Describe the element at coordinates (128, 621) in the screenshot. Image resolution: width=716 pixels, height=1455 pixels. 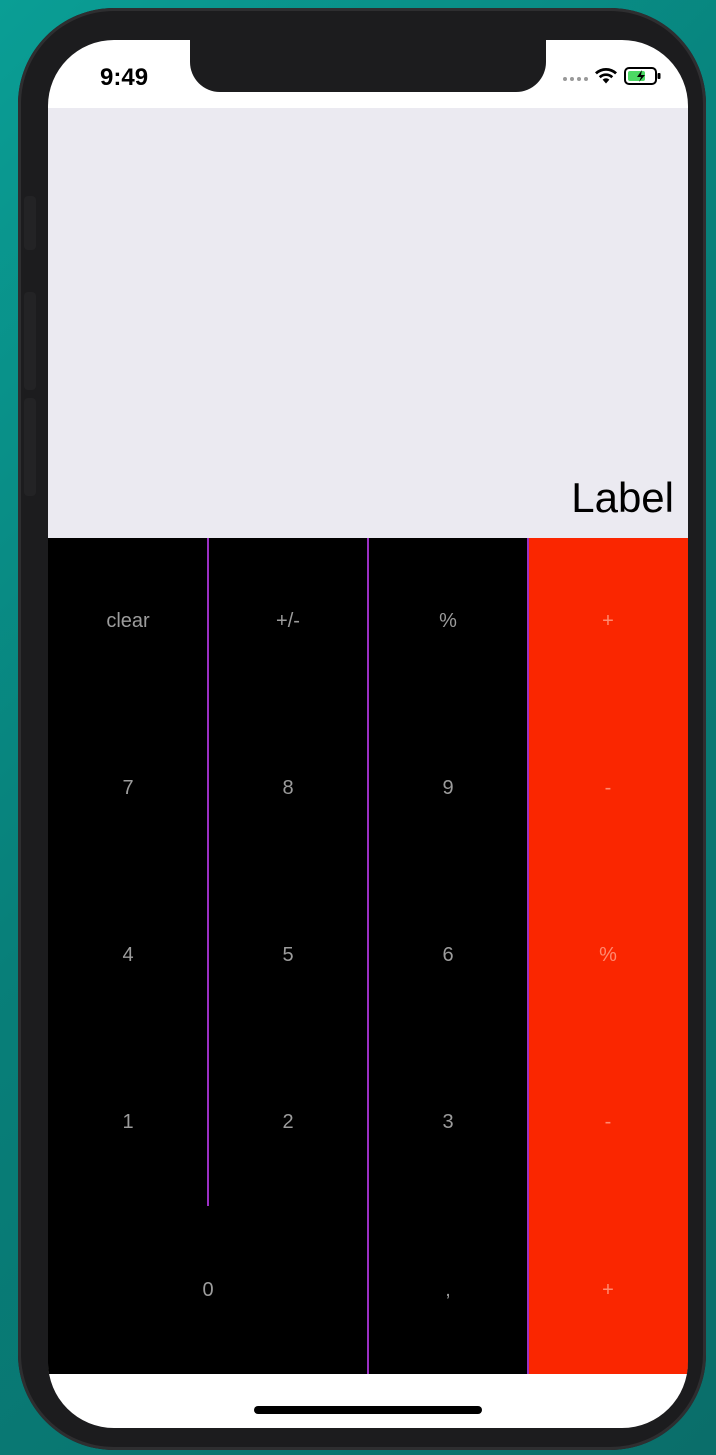
I see `clear-button: clear` at that location.